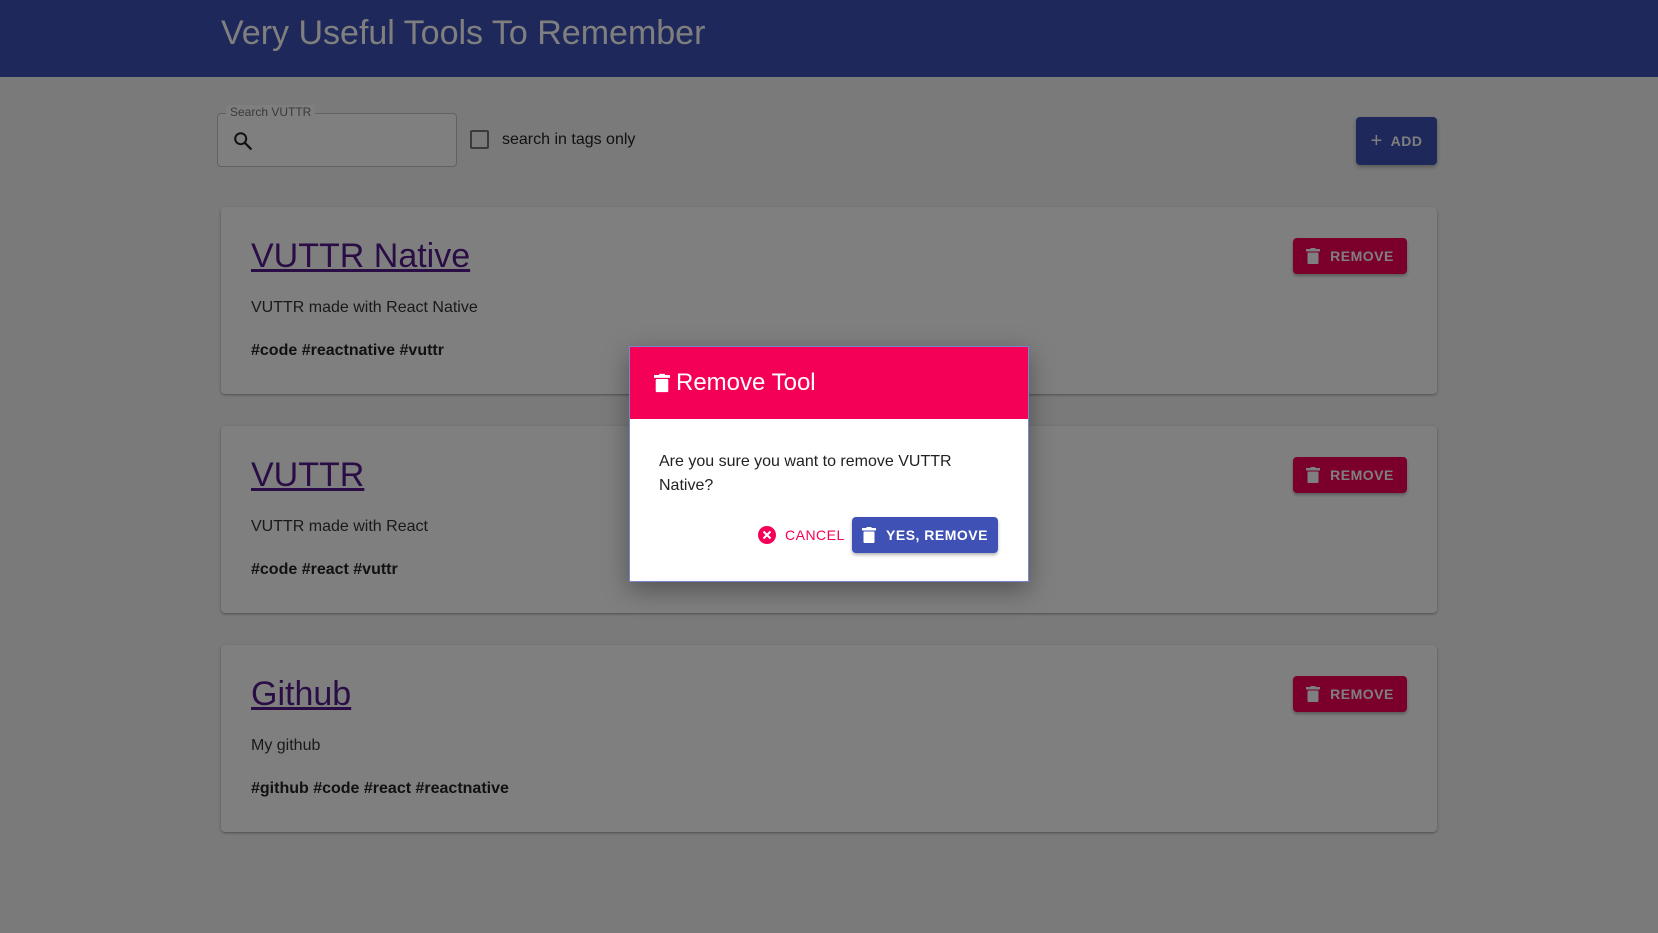  What do you see at coordinates (815, 535) in the screenshot?
I see `cancel-button-label: CANCEL` at bounding box center [815, 535].